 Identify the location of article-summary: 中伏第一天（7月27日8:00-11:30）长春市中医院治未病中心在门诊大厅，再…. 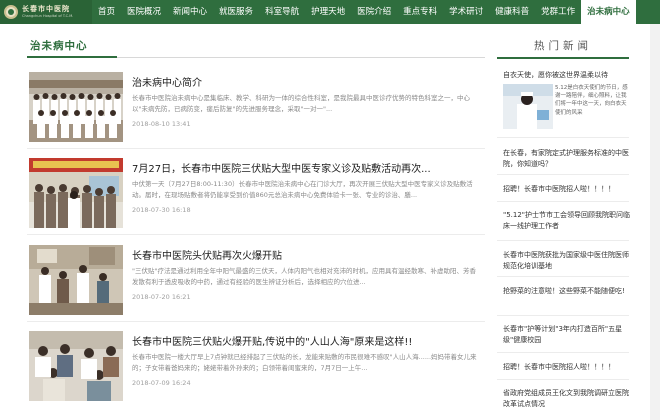
(302, 189).